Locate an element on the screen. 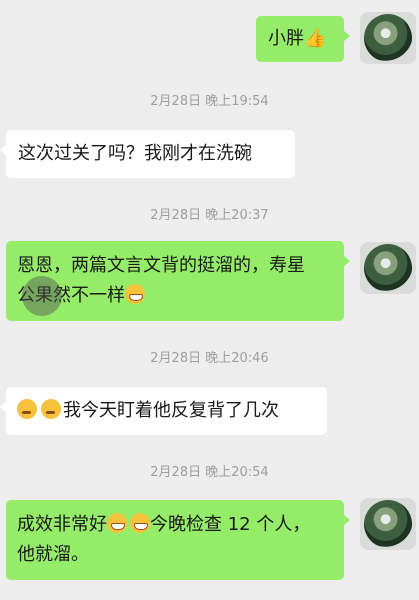 This screenshot has height=600, width=419. timestamp: 2月28日 晚上20:54 is located at coordinates (209, 472).